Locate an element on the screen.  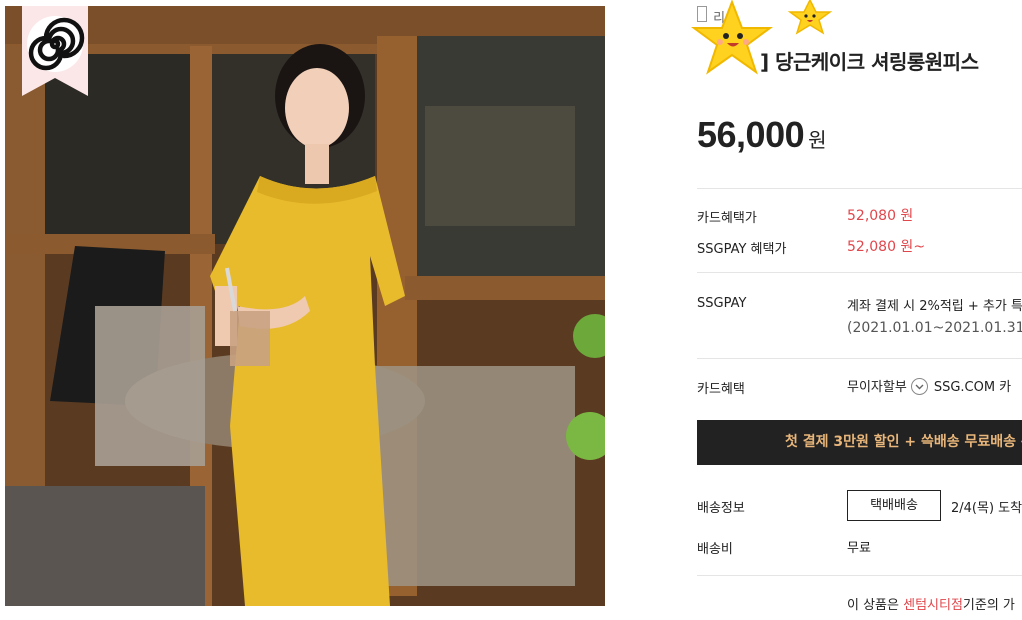
card-price-label: 카드혜택가 is located at coordinates (727, 218).